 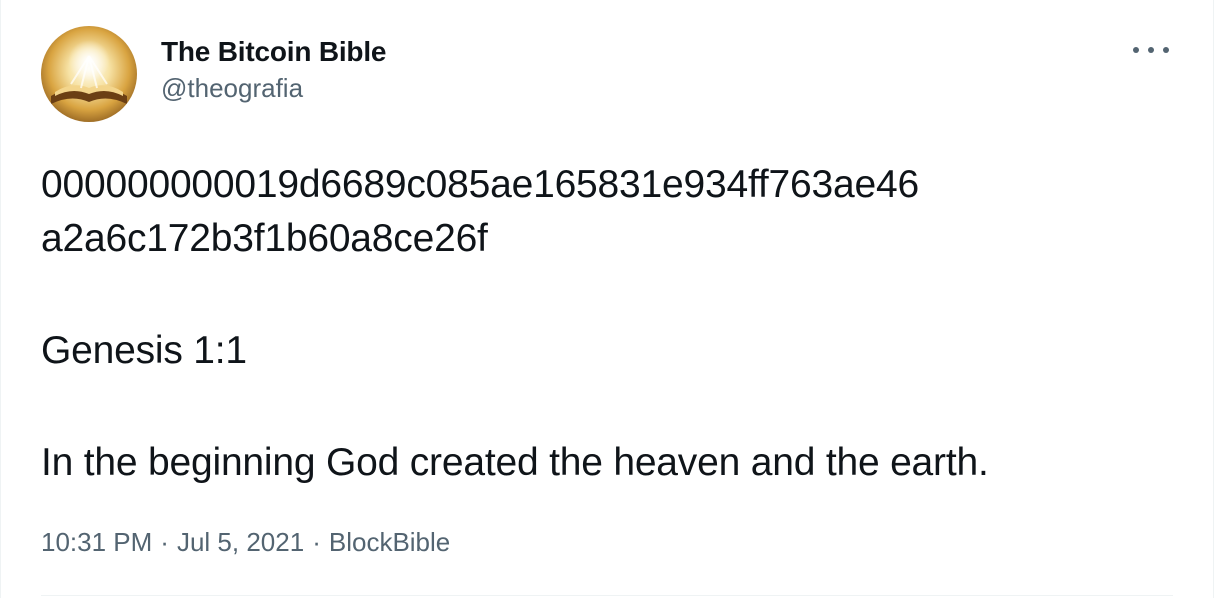 What do you see at coordinates (96, 542) in the screenshot?
I see `tweet-time: 10:31 PM` at bounding box center [96, 542].